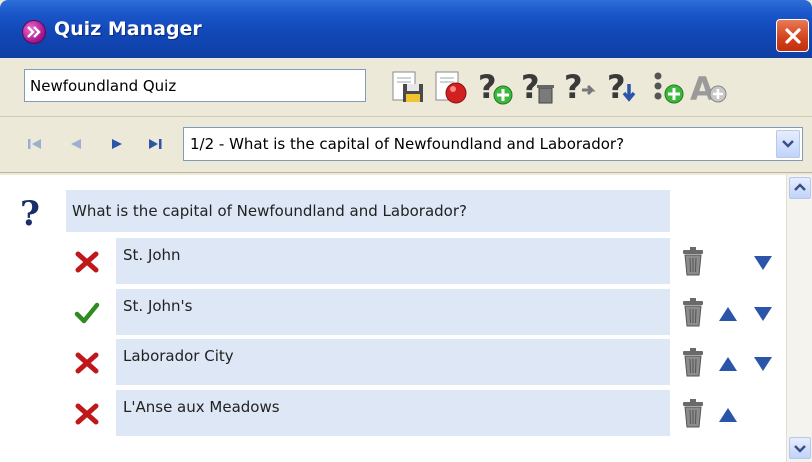 The height and width of the screenshot is (462, 812). I want to click on save-icon, so click(407, 86).